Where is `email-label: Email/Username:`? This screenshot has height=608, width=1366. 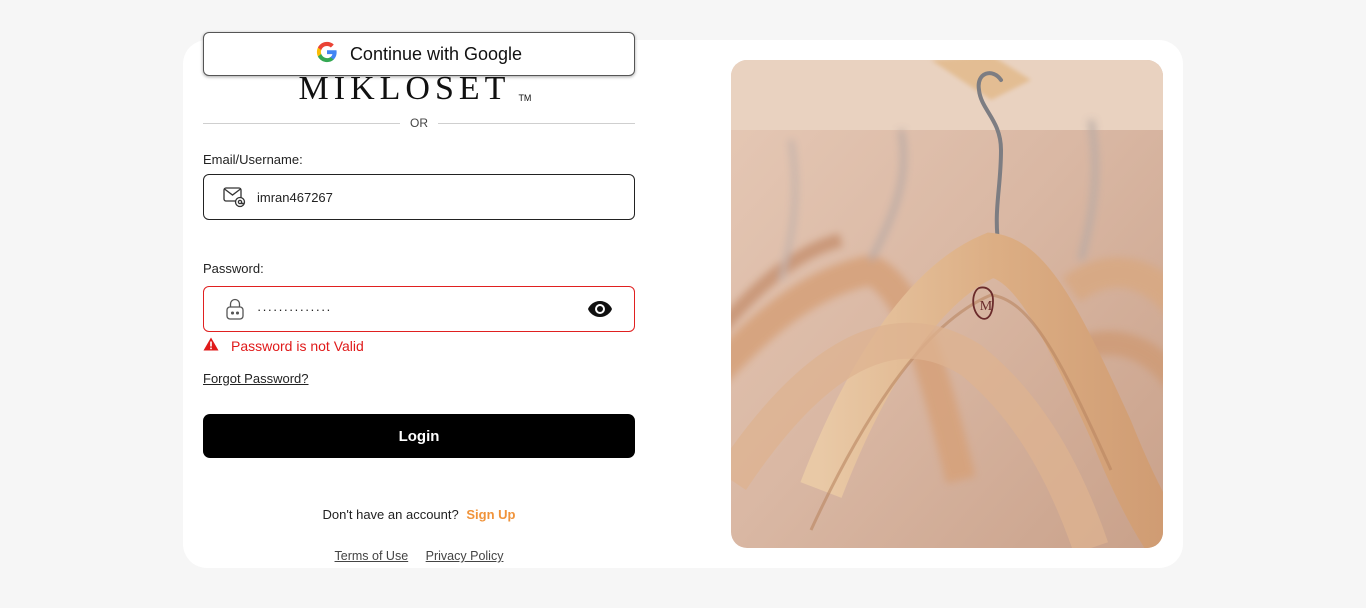 email-label: Email/Username: is located at coordinates (253, 159).